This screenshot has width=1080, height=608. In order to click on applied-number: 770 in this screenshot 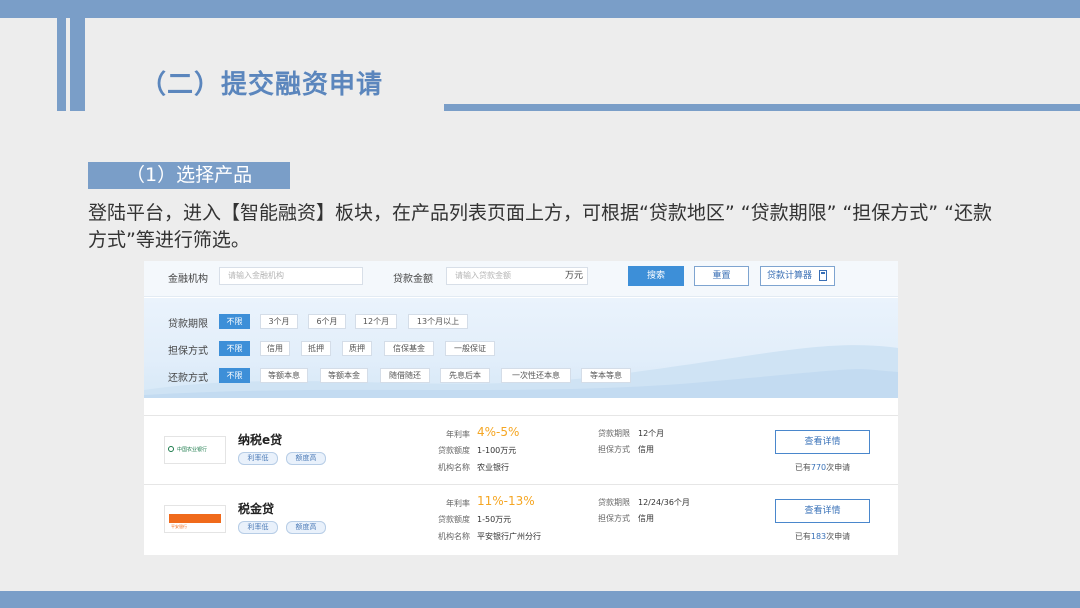, I will do `click(818, 467)`.